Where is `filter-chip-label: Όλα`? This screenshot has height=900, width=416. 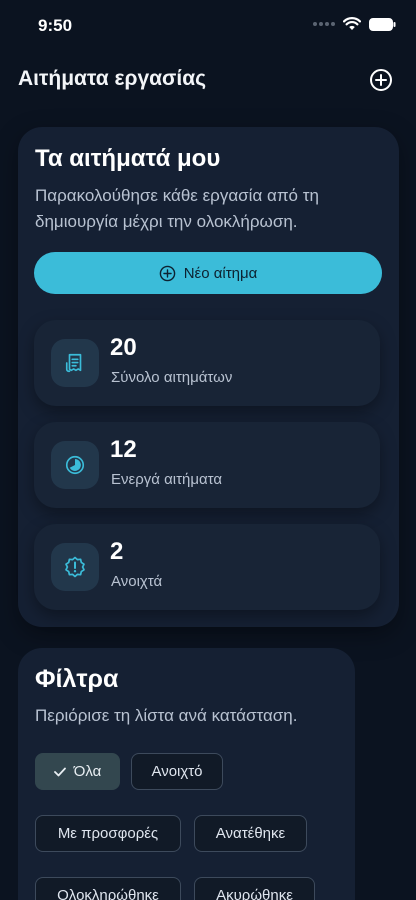 filter-chip-label: Όλα is located at coordinates (87, 771).